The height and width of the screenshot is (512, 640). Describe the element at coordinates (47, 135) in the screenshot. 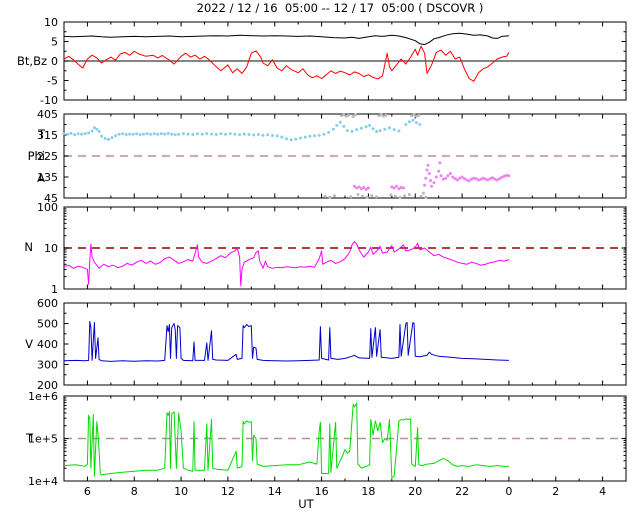

I see `svg-text: 315` at that location.